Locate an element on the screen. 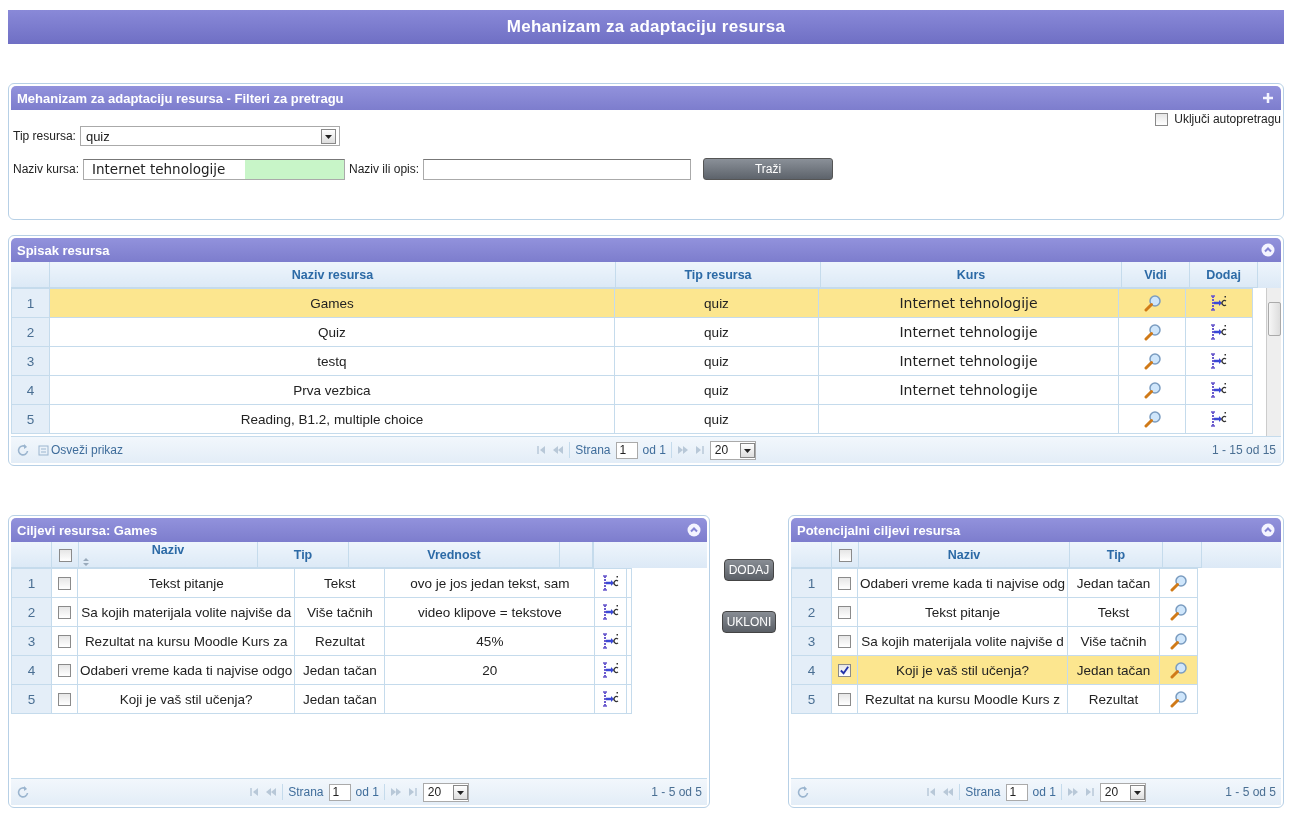 This screenshot has height=825, width=1292. previous-page-icon is located at coordinates (271, 792).